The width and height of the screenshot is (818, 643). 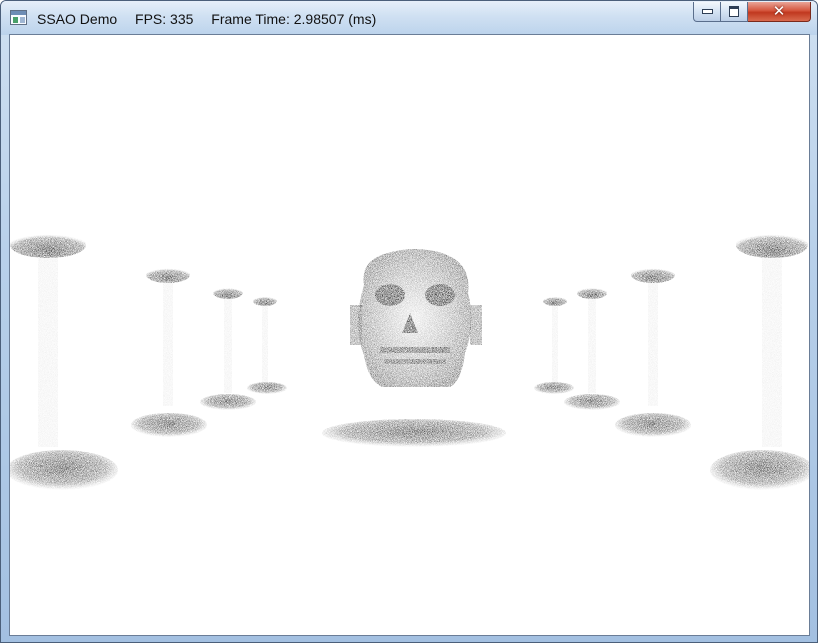 I want to click on app-icon, so click(x=18, y=17).